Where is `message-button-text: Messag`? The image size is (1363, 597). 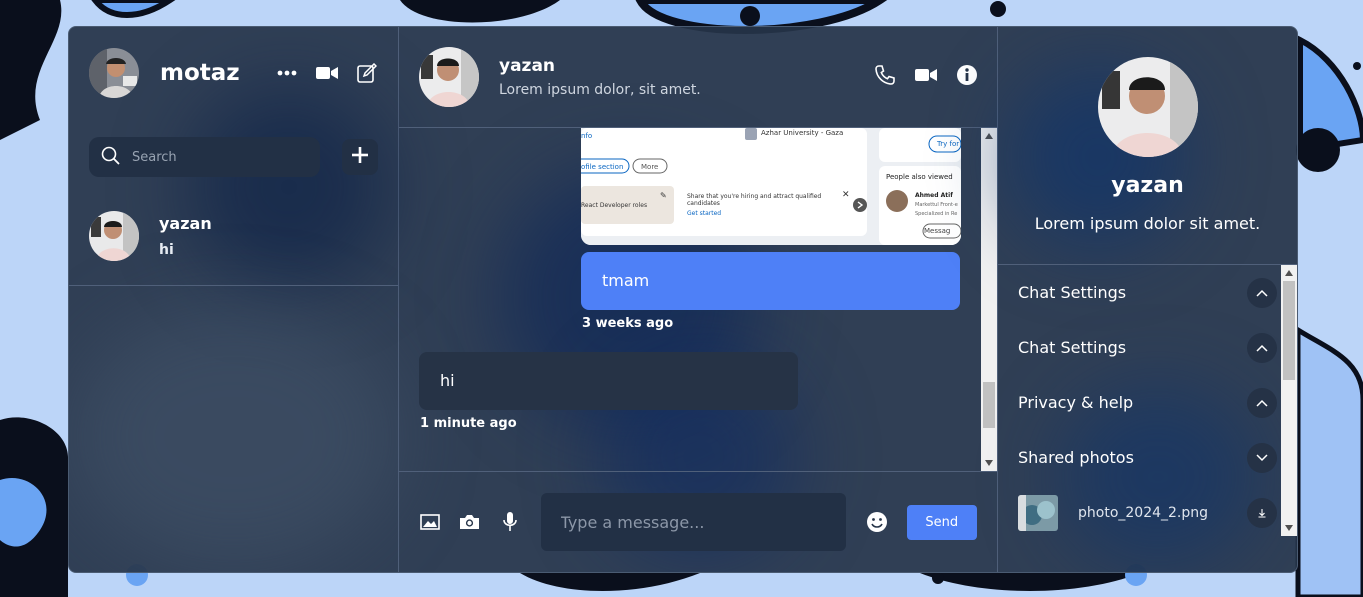
message-button-text: Messag is located at coordinates (937, 230).